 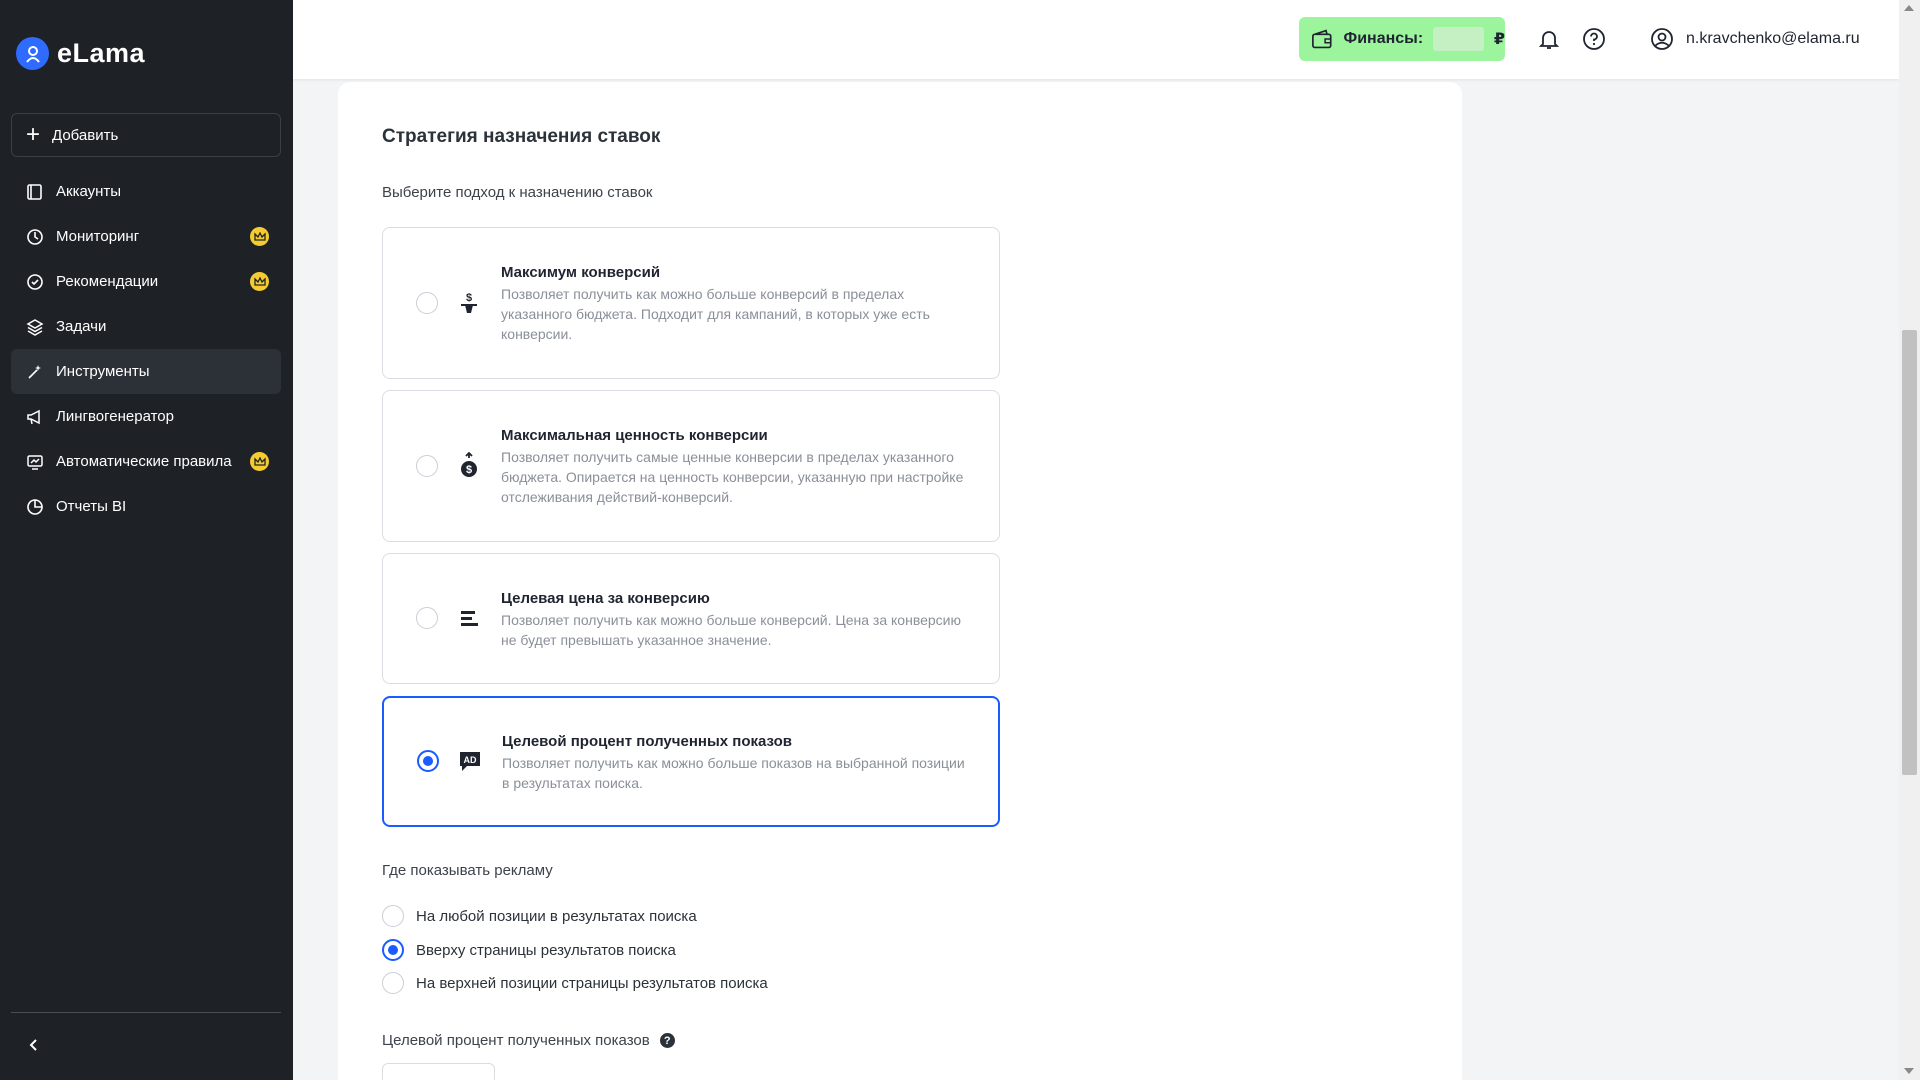 I want to click on position-option-label: Вверху страницы результатов поиска, so click(x=546, y=950).